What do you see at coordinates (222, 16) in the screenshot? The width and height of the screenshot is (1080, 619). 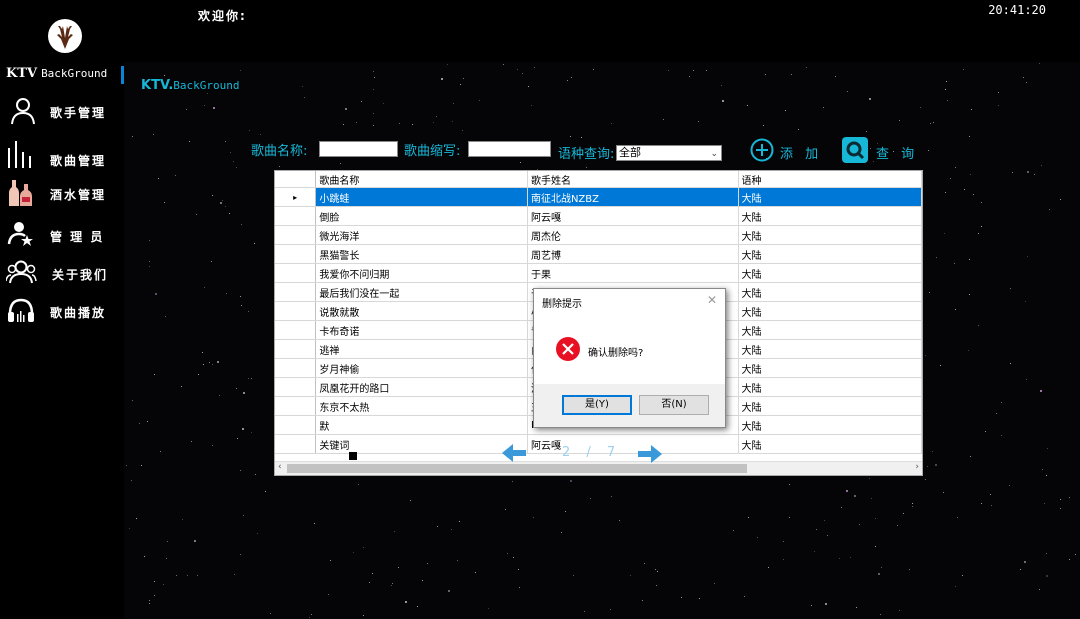 I see `welcome-text: 欢迎你:` at bounding box center [222, 16].